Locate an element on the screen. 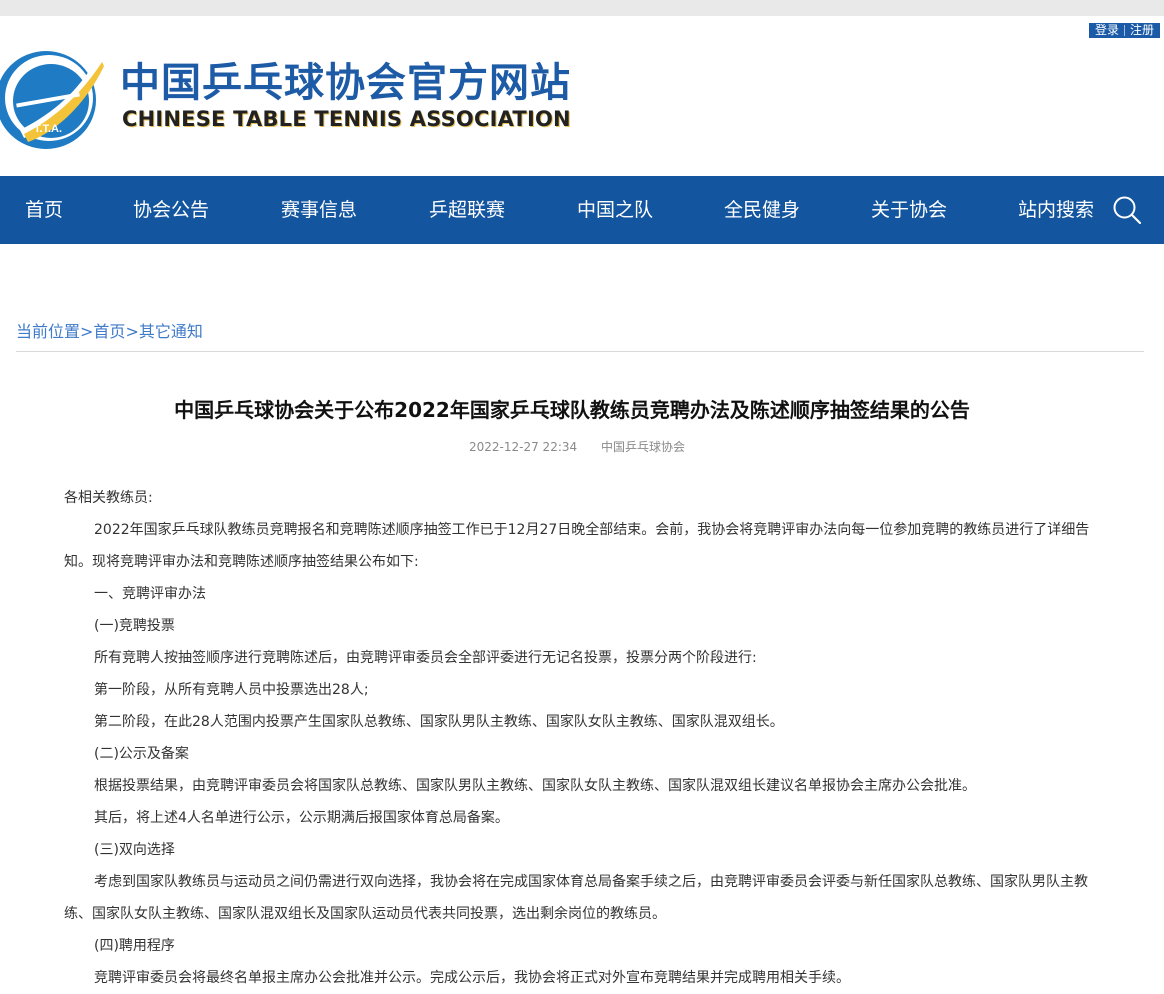  auth-divider is located at coordinates (1124, 30).